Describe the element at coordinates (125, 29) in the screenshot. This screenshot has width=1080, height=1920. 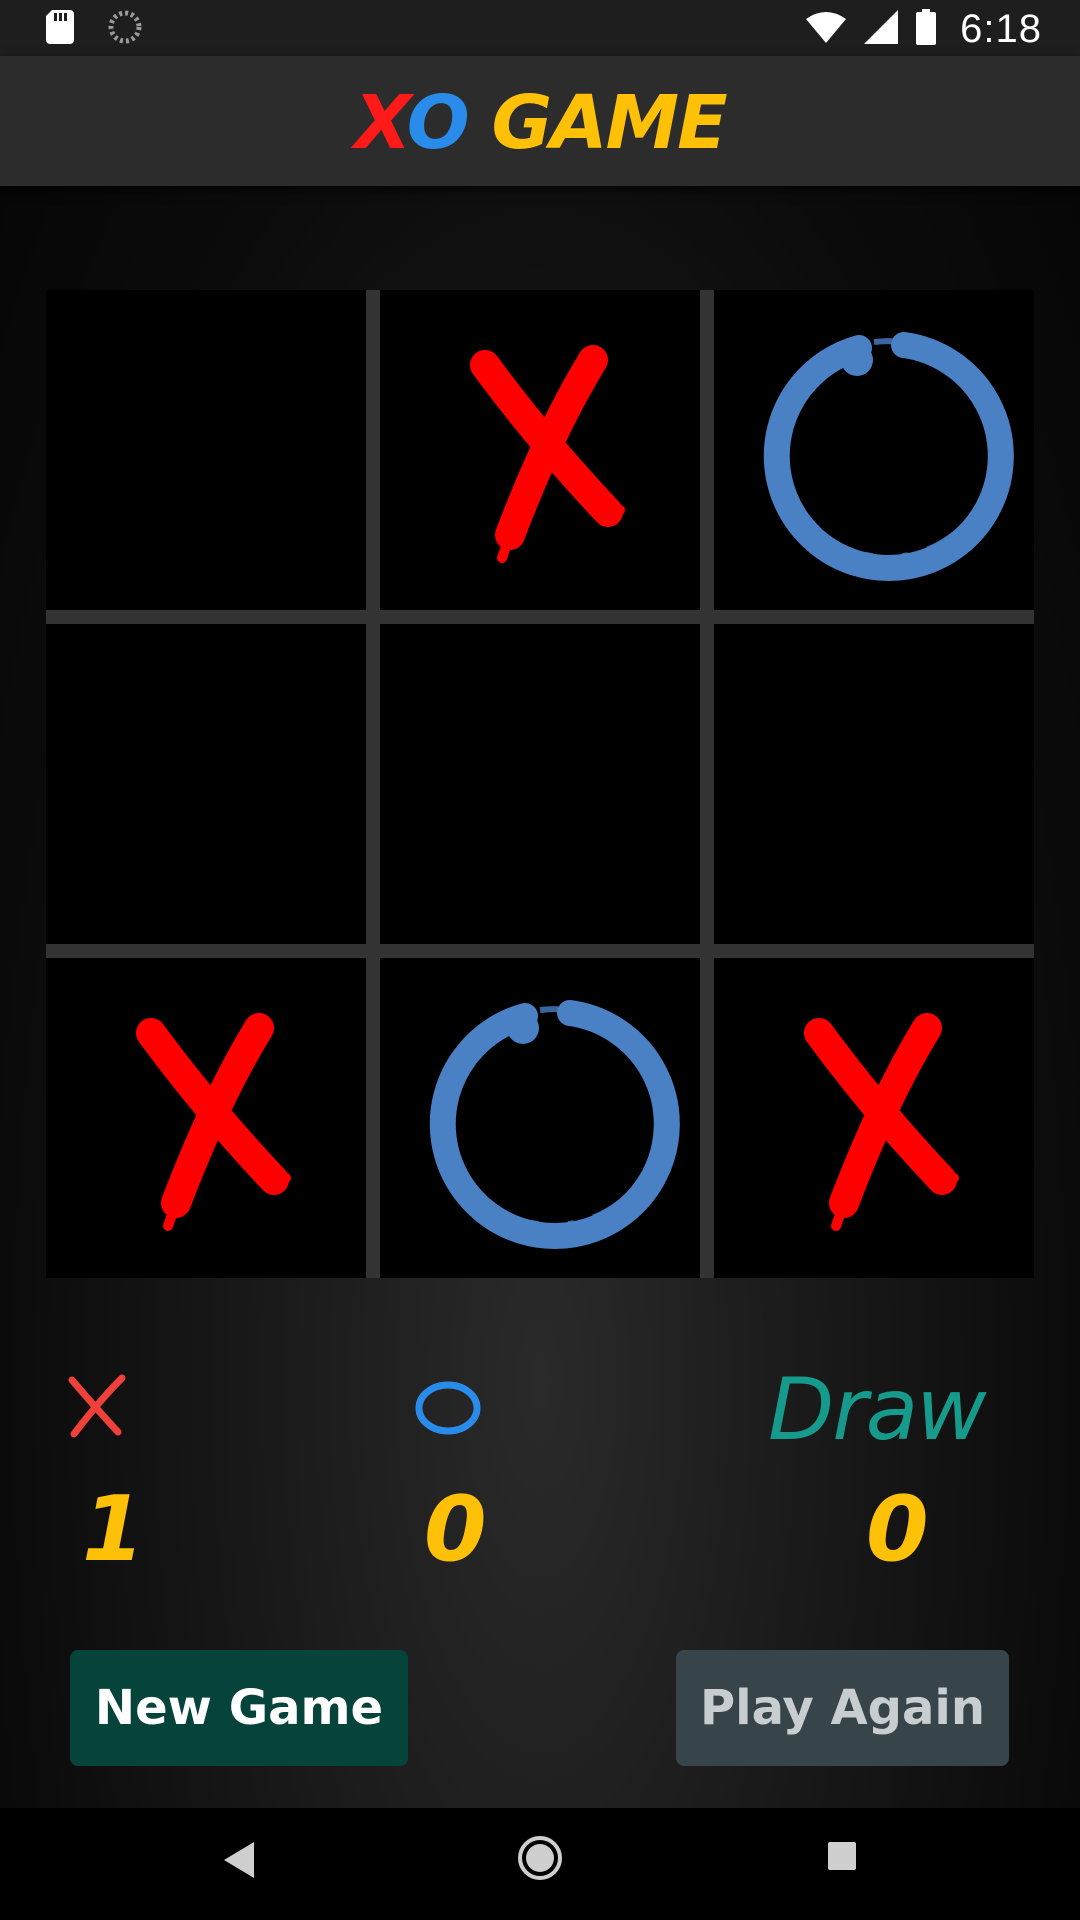
I see `loading-icon` at that location.